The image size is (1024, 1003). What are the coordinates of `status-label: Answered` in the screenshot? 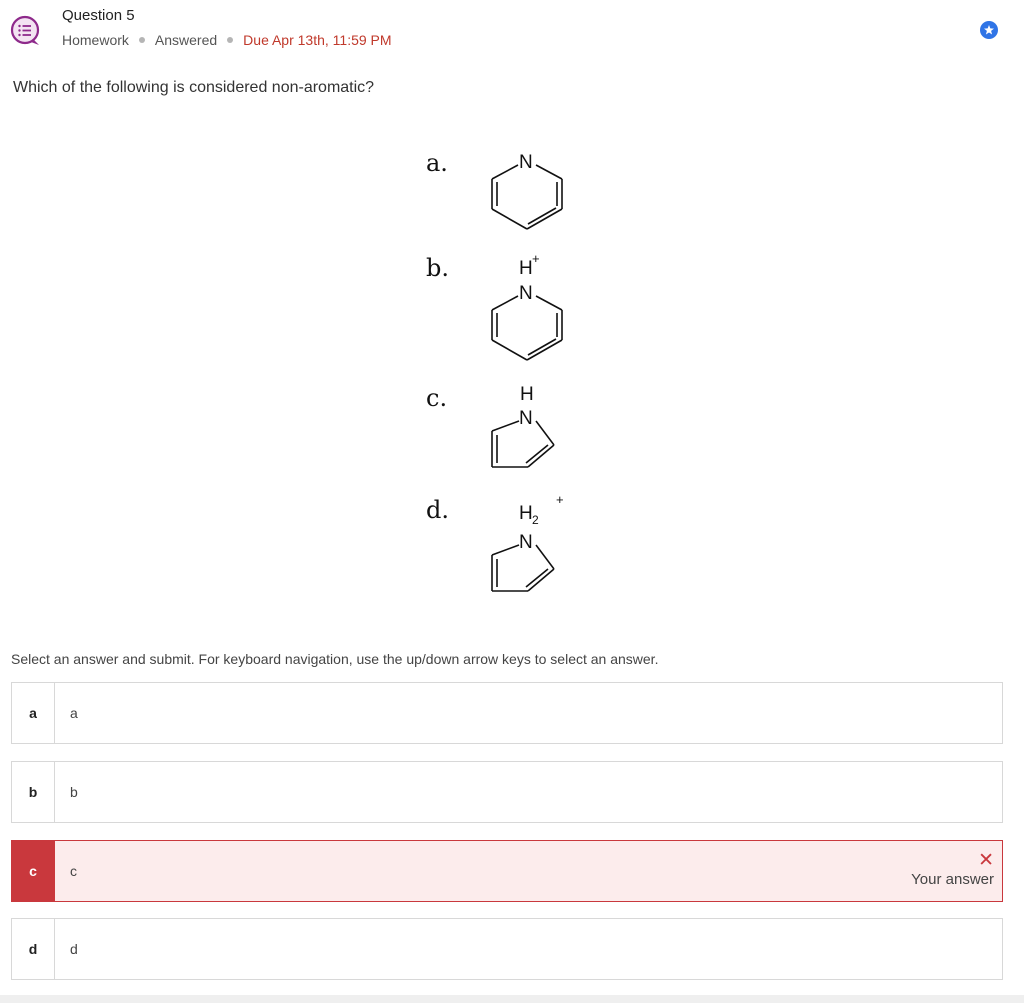 It's located at (186, 40).